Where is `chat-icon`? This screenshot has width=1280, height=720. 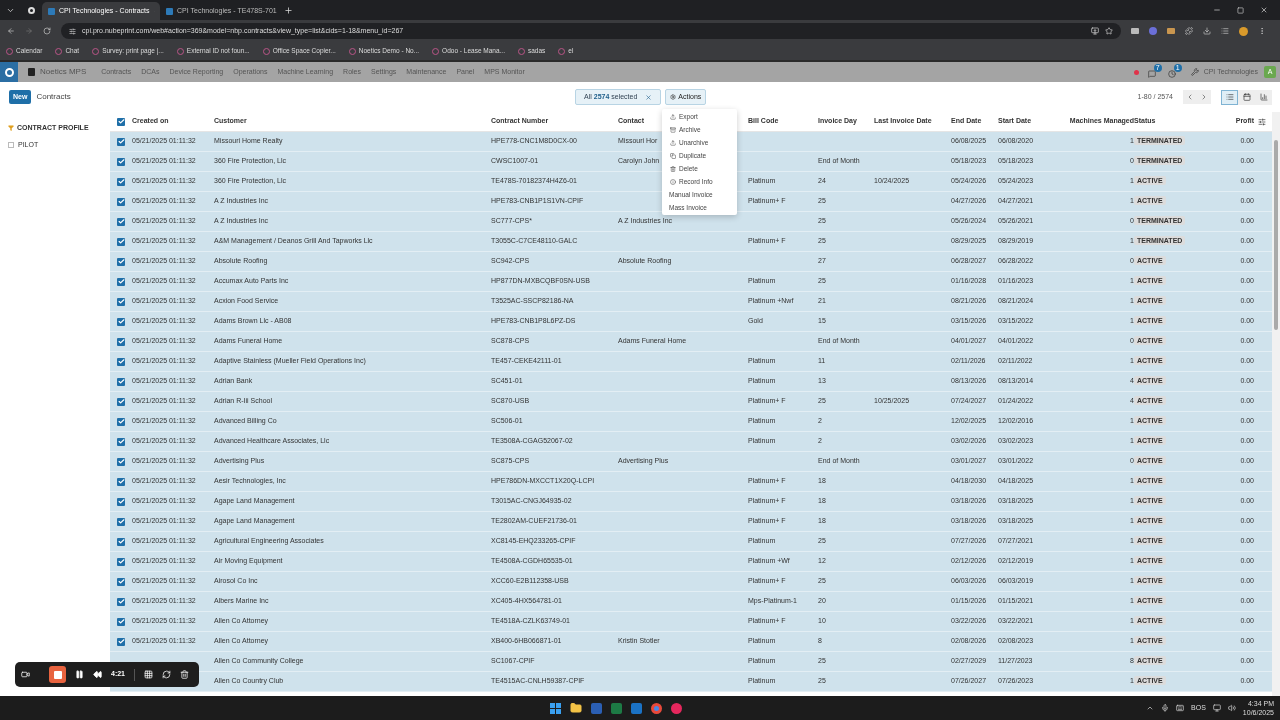
chat-icon is located at coordinates (1151, 74).